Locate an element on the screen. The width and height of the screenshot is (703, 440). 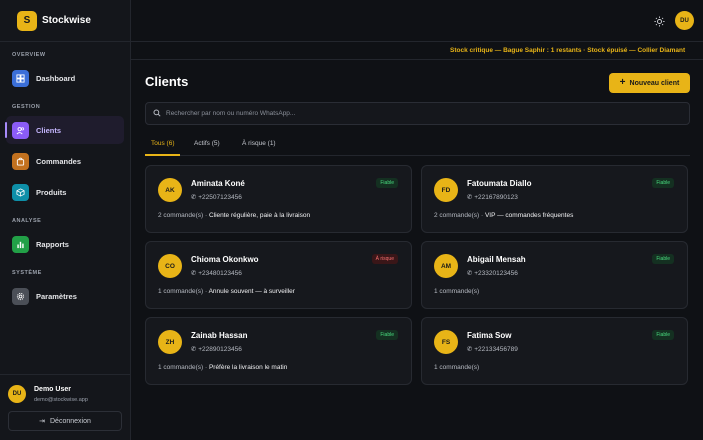
brand-logo-icon: S is located at coordinates (27, 20).